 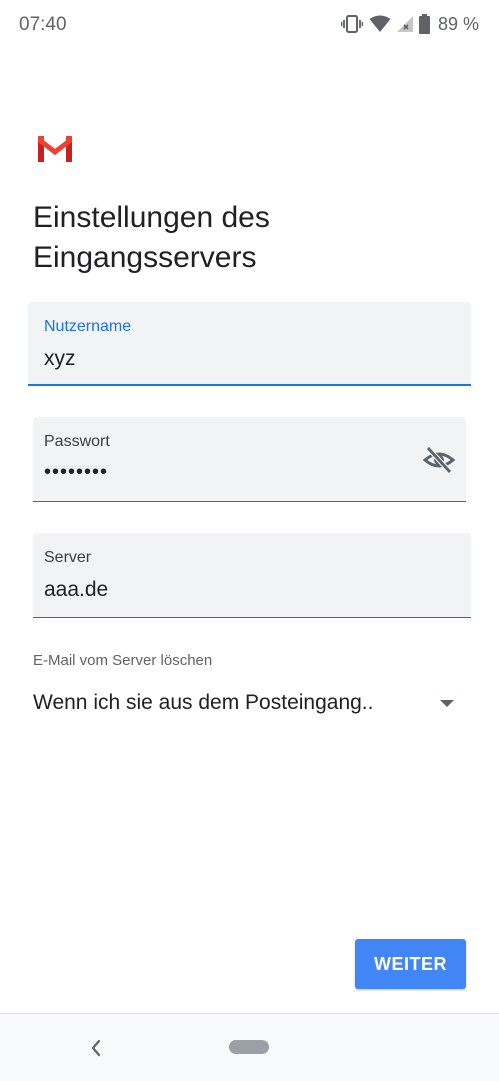 I want to click on password-underline, so click(x=249, y=501).